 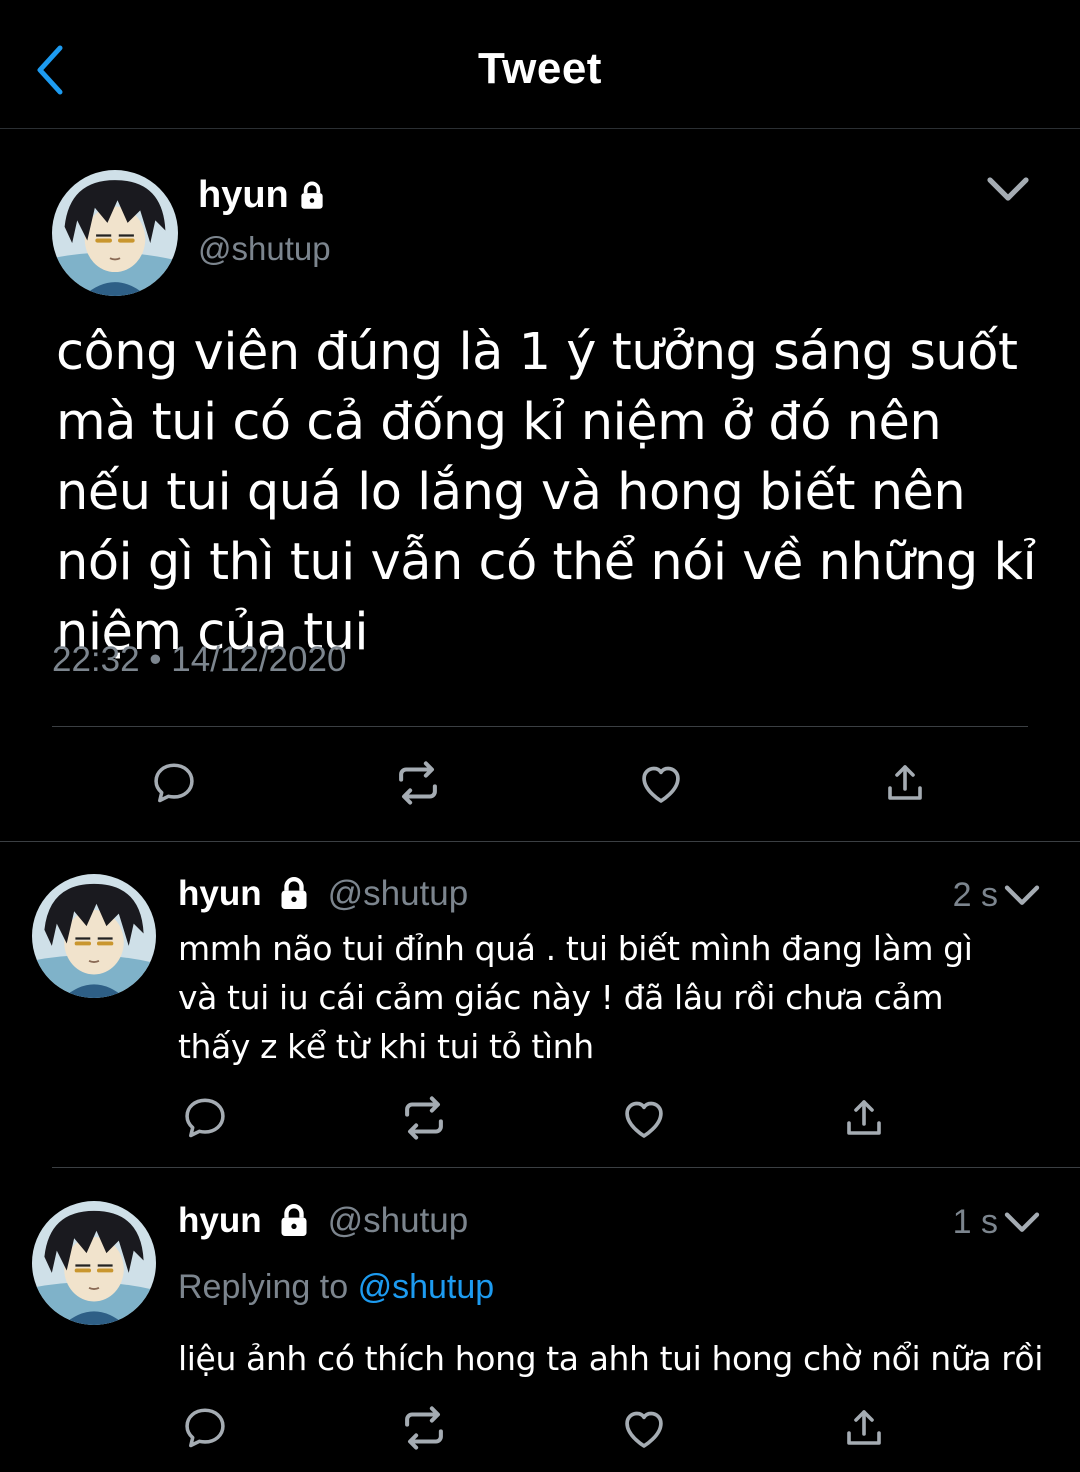 What do you see at coordinates (263, 1287) in the screenshot?
I see `replying-label: Replying to` at bounding box center [263, 1287].